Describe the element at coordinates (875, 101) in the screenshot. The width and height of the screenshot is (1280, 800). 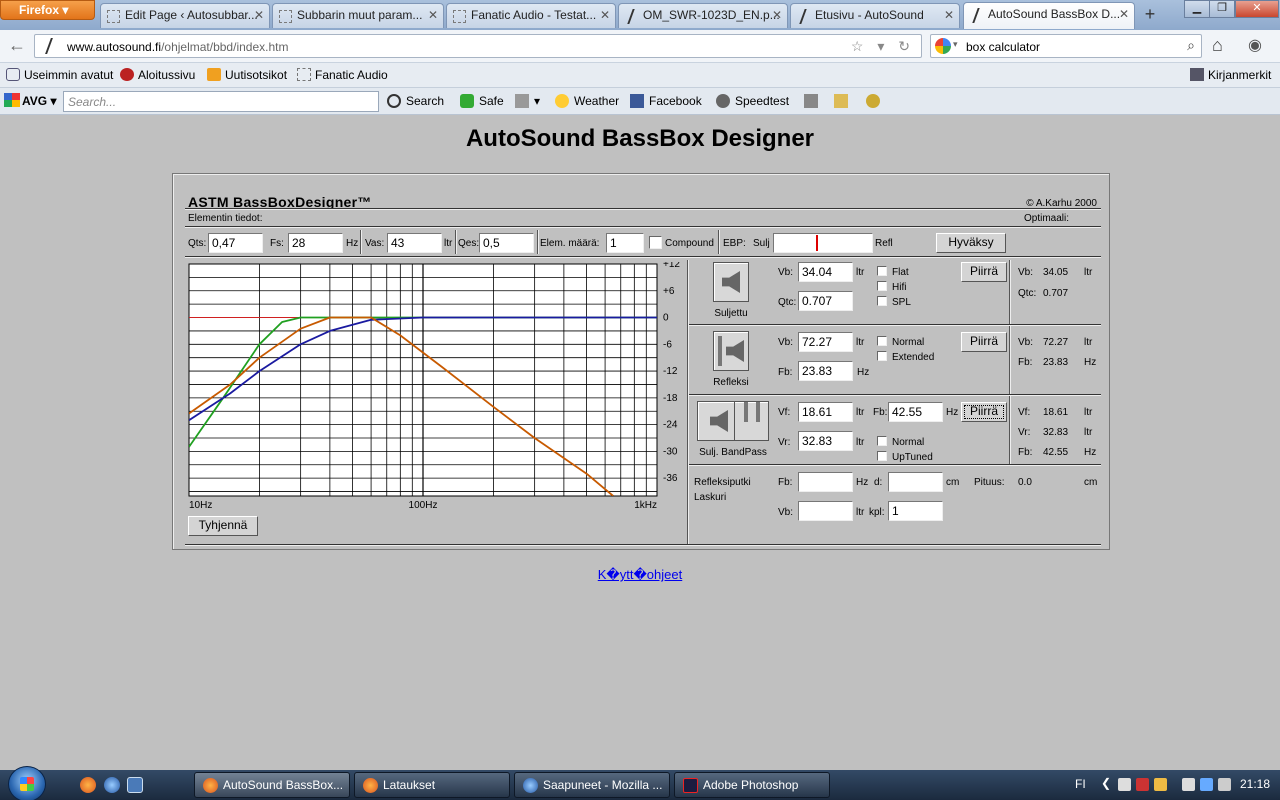
I see `magnifier-icon` at that location.